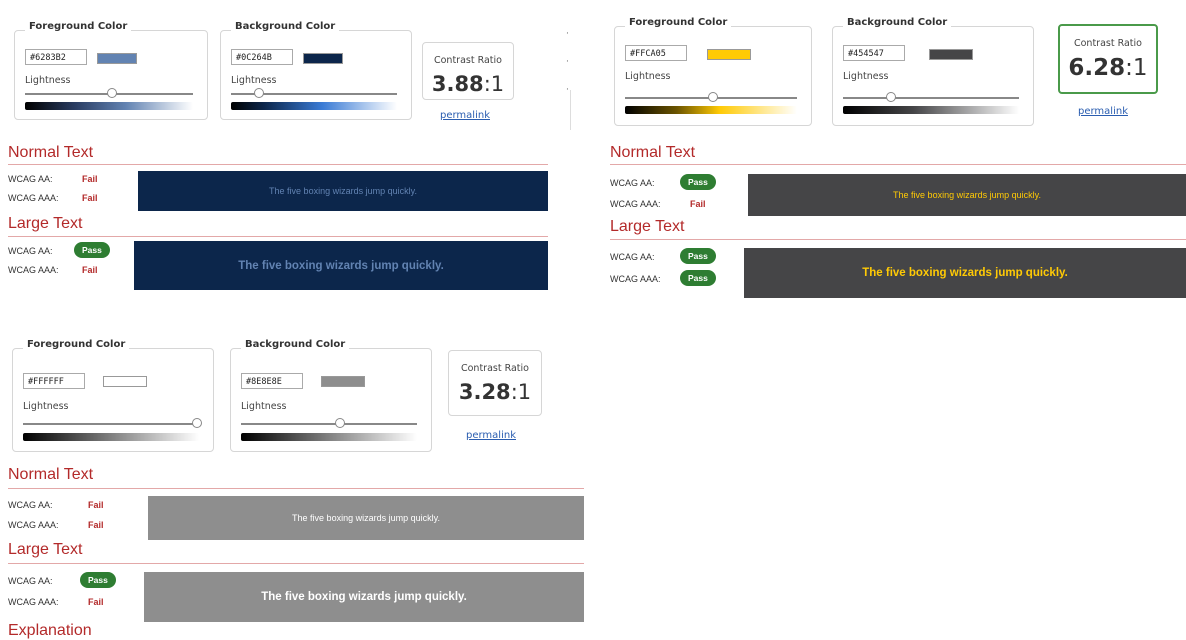 Image resolution: width=1186 pixels, height=640 pixels. Describe the element at coordinates (698, 182) in the screenshot. I see `normal-aa-status-badge: Pass` at that location.